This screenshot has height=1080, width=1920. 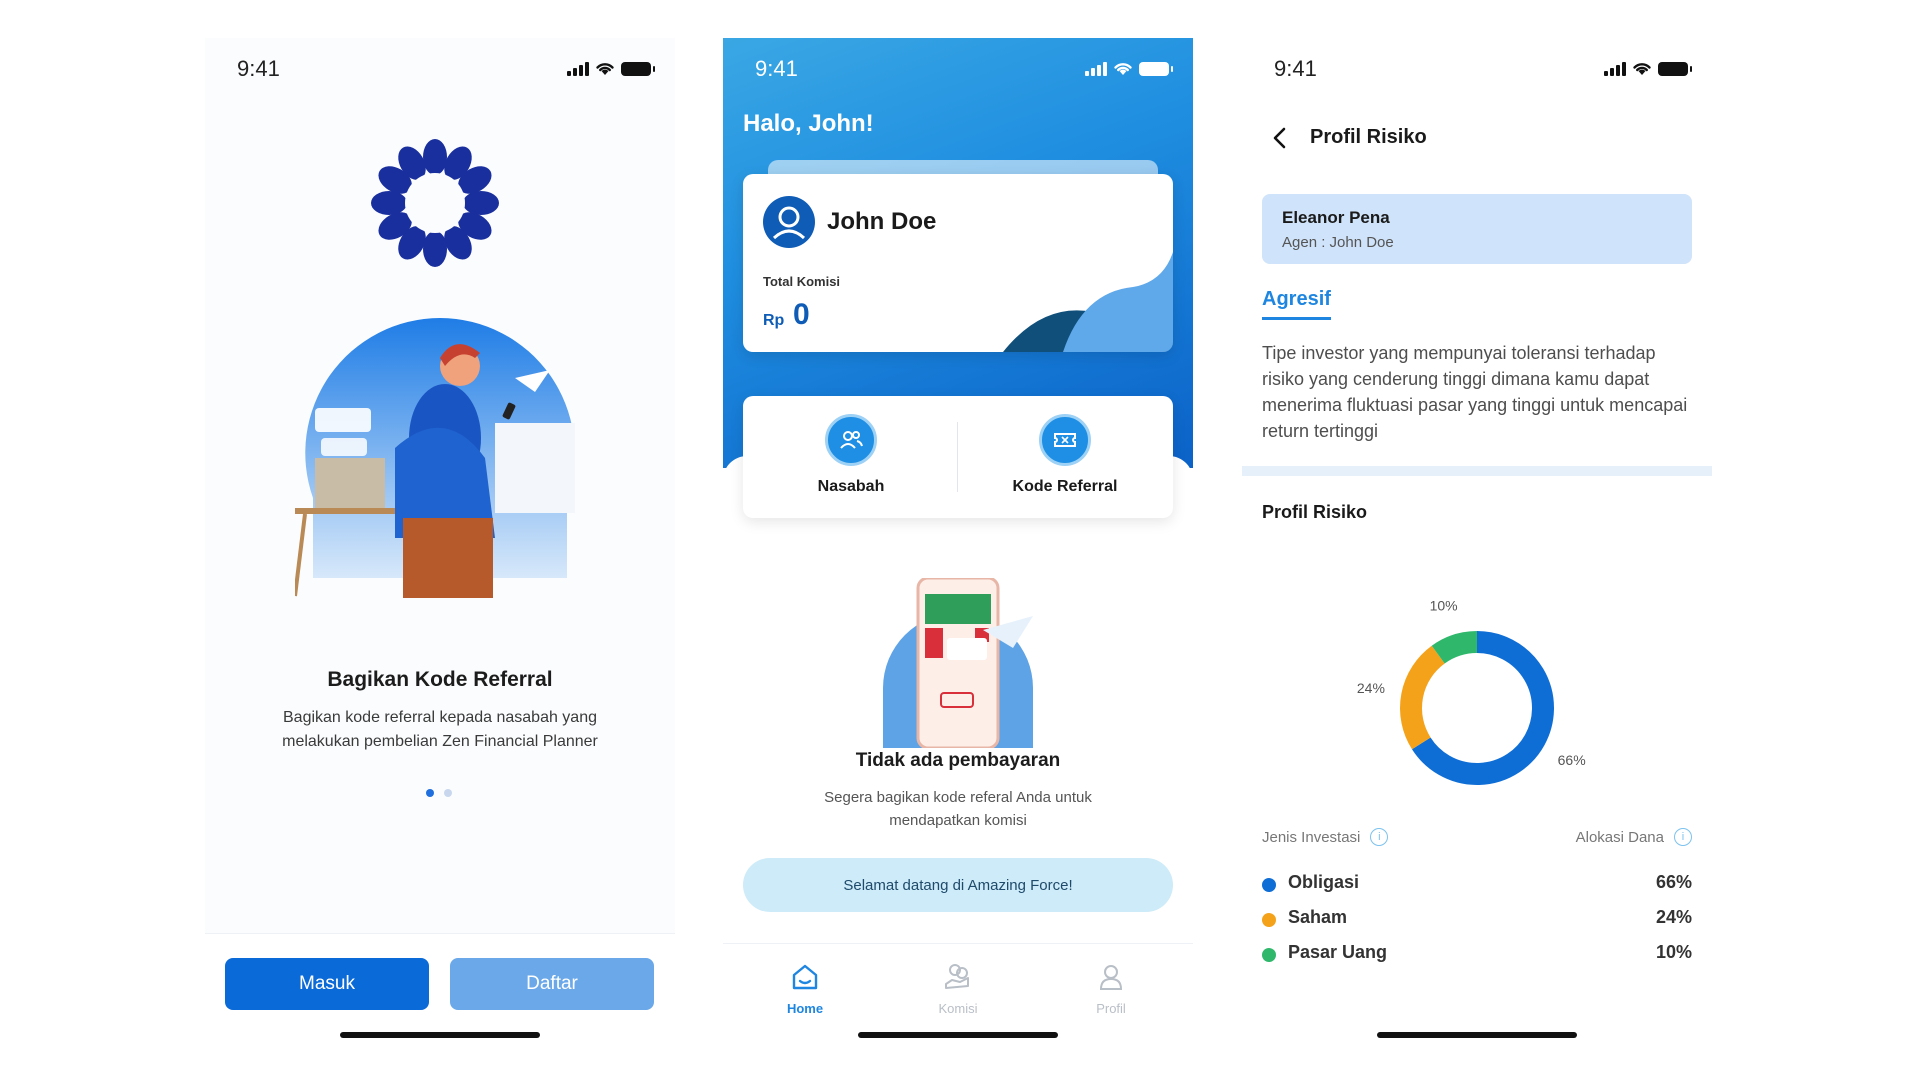 I want to click on register-button: Daftar, so click(x=552, y=984).